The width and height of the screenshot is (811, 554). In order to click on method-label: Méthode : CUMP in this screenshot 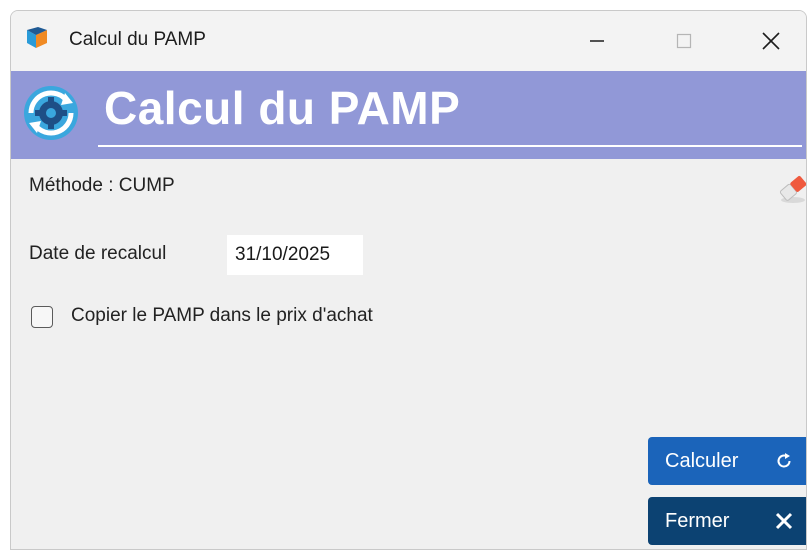, I will do `click(102, 185)`.